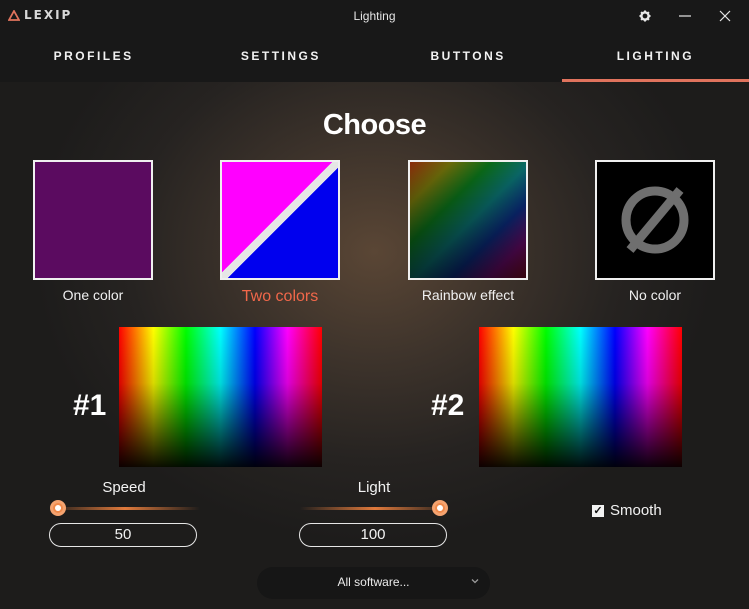  What do you see at coordinates (655, 295) in the screenshot?
I see `no-color-label: No color` at bounding box center [655, 295].